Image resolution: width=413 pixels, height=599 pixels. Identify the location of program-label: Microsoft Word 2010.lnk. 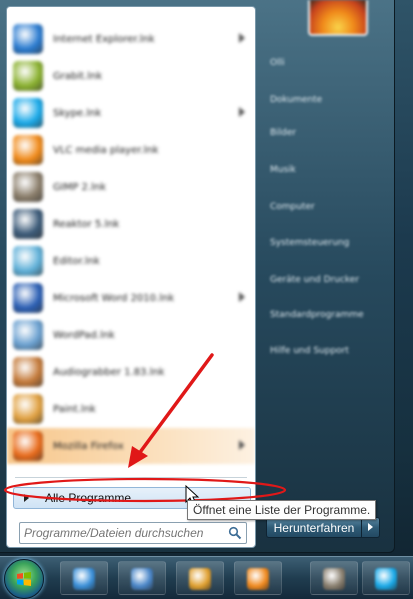
(114, 298).